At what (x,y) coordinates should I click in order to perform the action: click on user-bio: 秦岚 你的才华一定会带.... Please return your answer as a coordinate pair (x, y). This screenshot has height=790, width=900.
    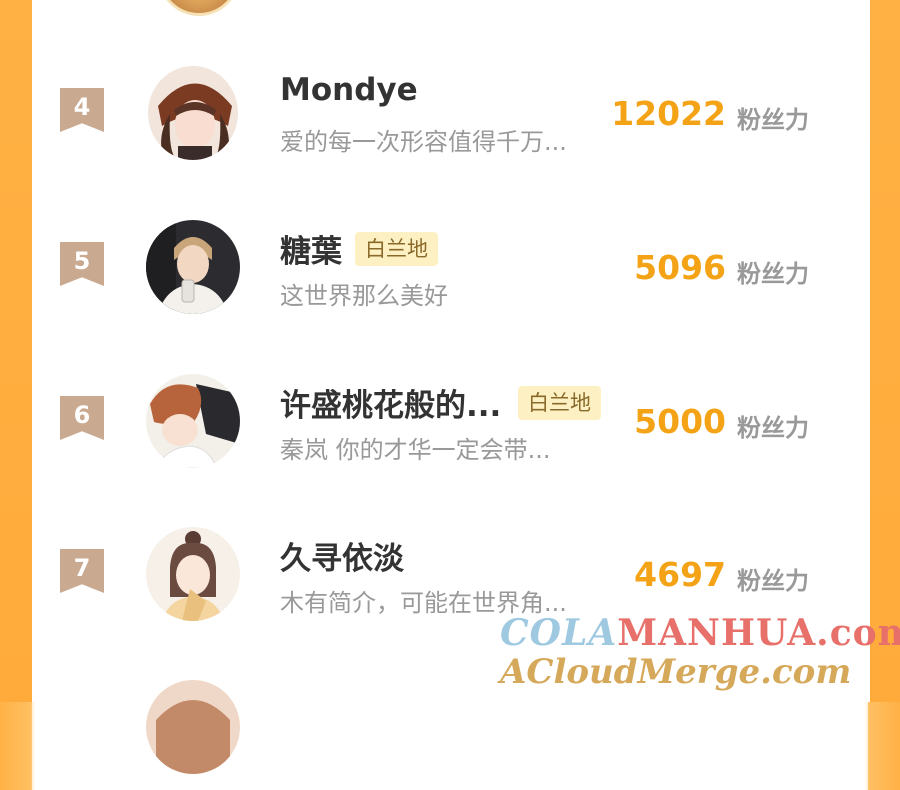
    Looking at the image, I should click on (415, 450).